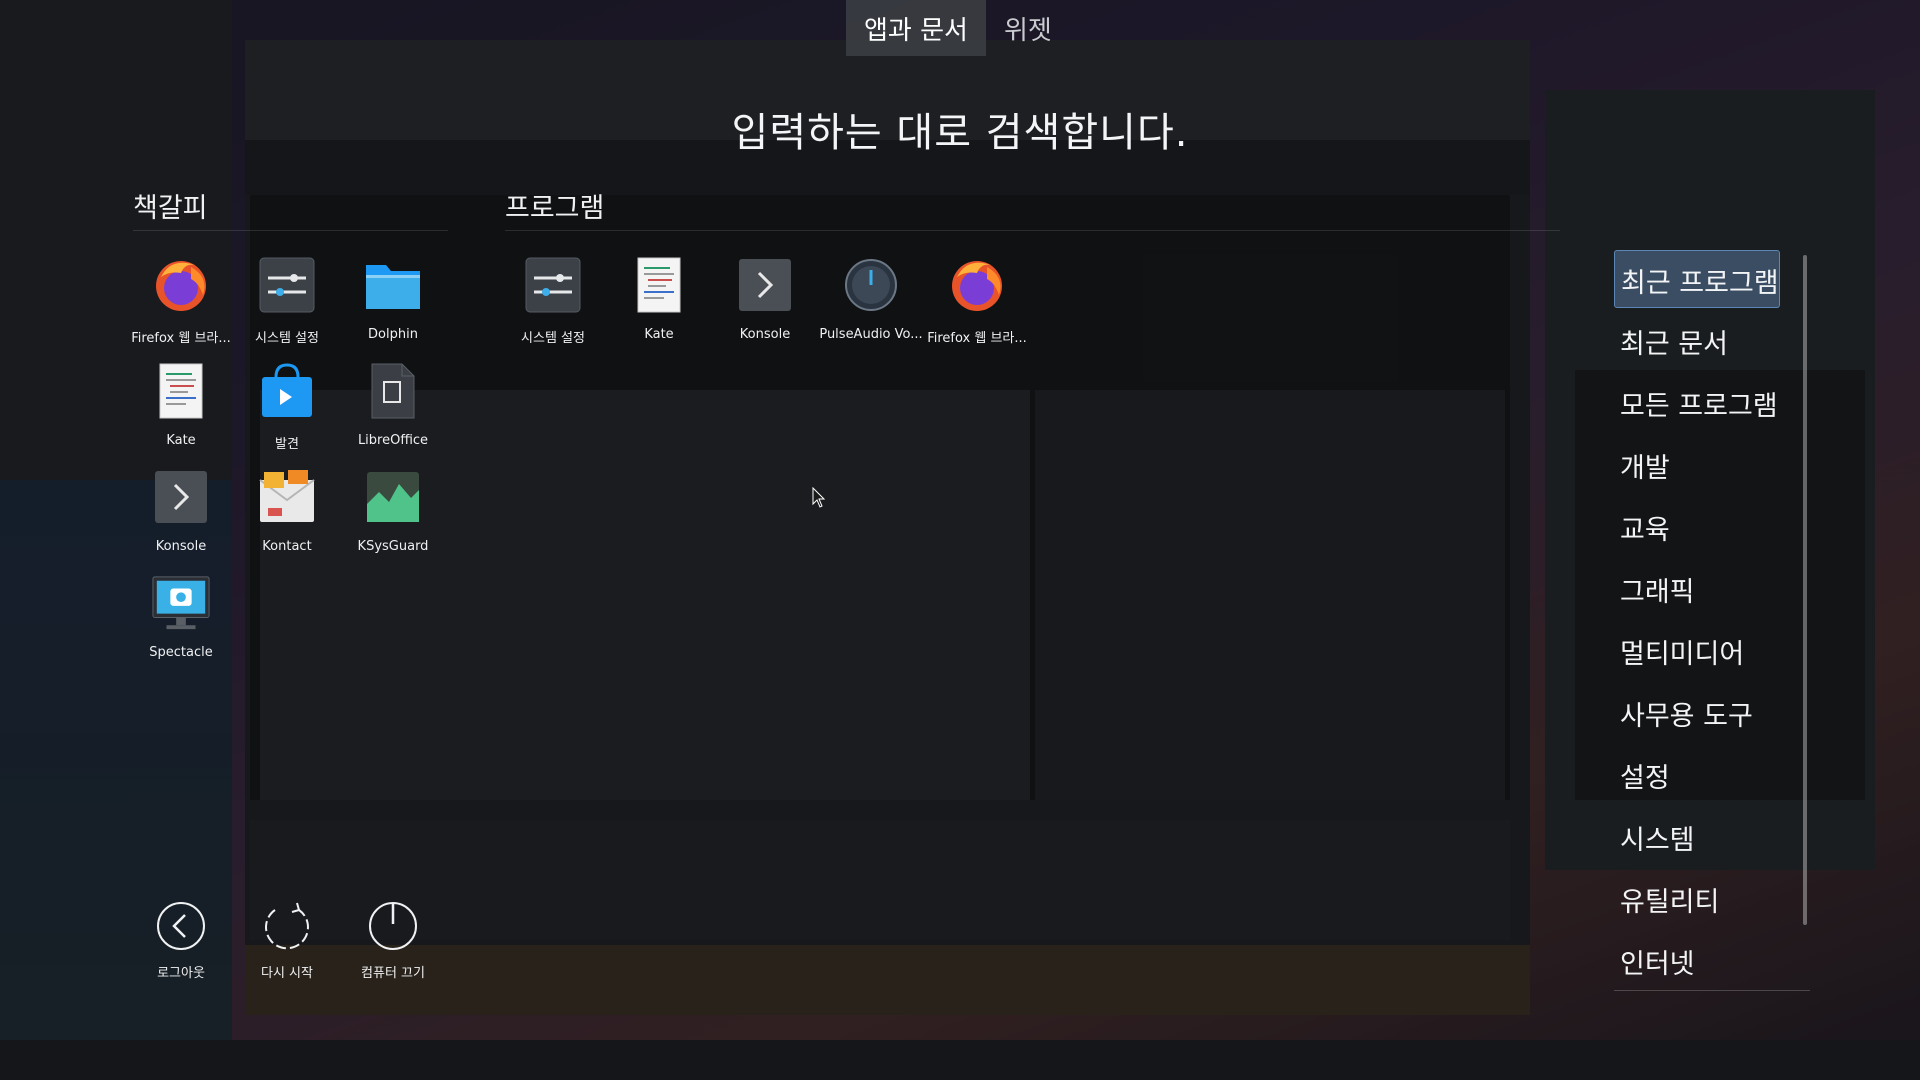 Image resolution: width=1920 pixels, height=1080 pixels. I want to click on program-konsole: Konsole, so click(765, 305).